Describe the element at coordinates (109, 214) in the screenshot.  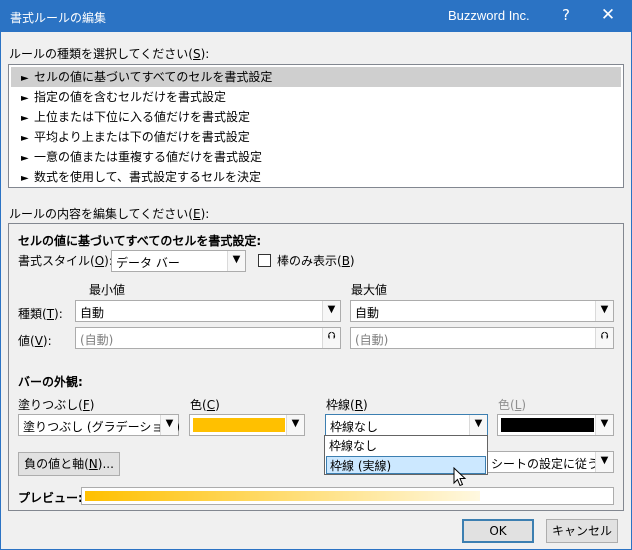
I see `rule-edit-label: ルールの内容を編集してください(E):` at that location.